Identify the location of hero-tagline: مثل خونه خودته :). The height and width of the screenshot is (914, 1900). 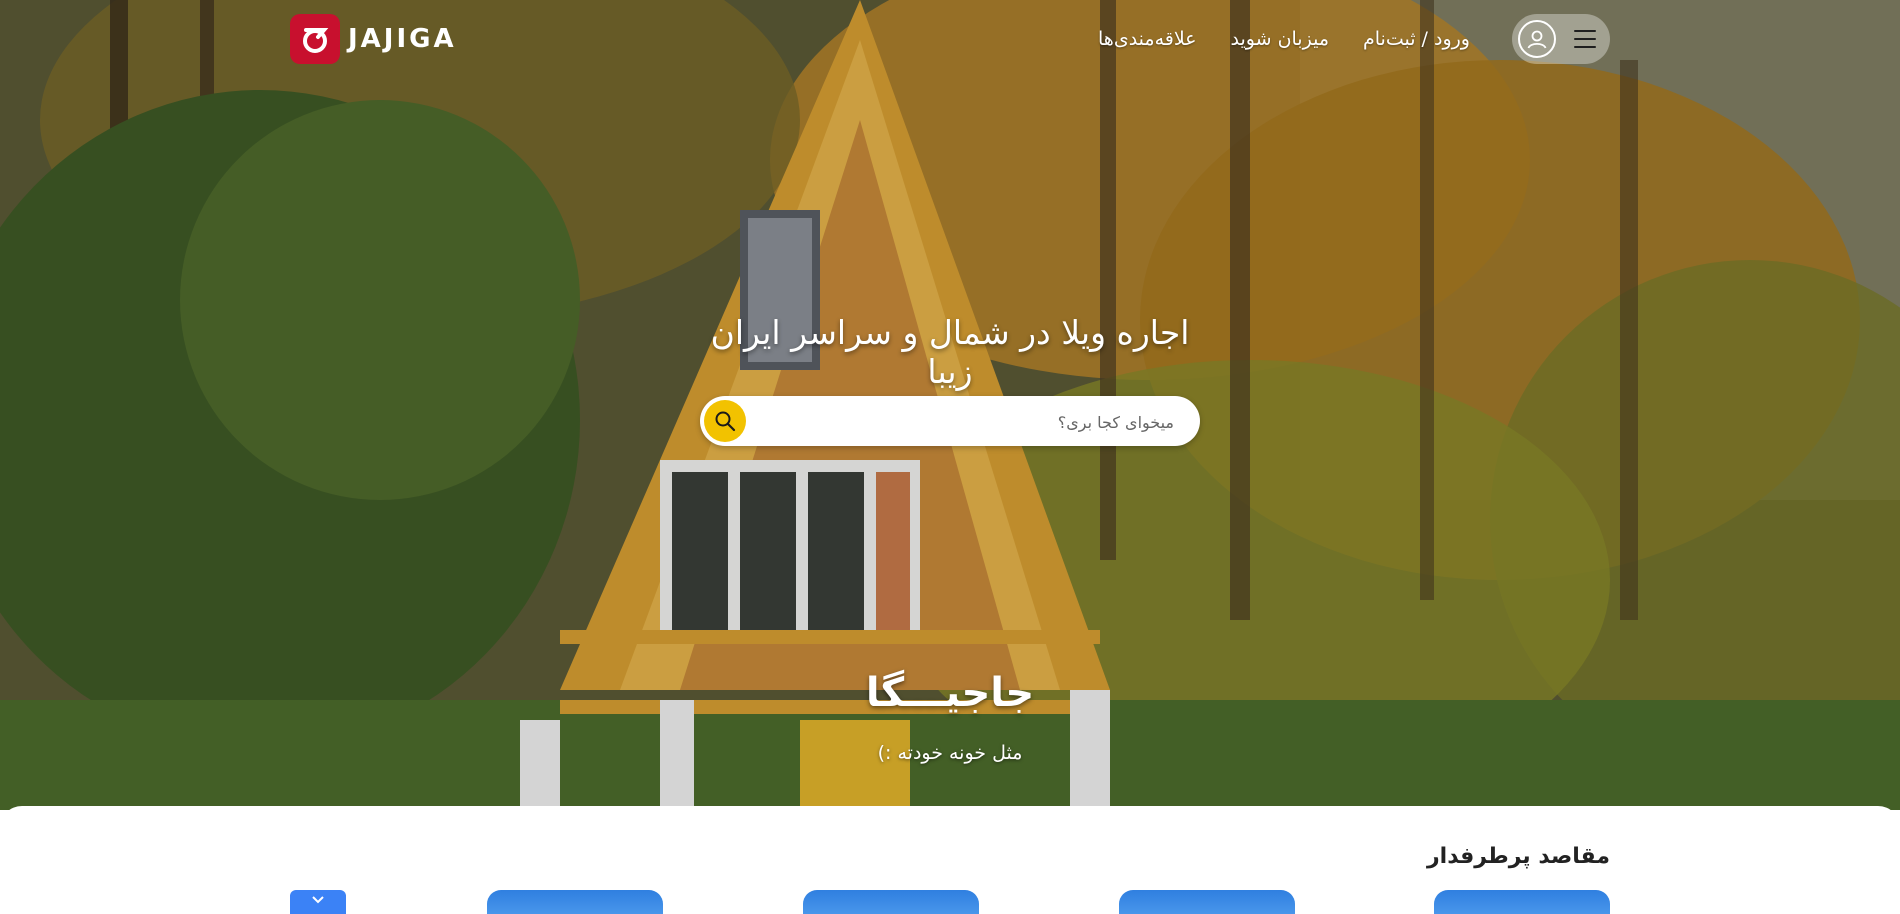
(950, 753).